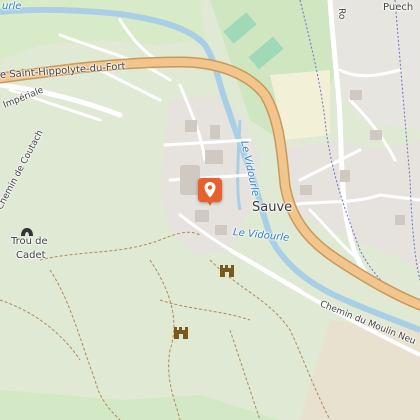 The height and width of the screenshot is (420, 420). What do you see at coordinates (398, 7) in the screenshot?
I see `place-label-puech: Puech` at bounding box center [398, 7].